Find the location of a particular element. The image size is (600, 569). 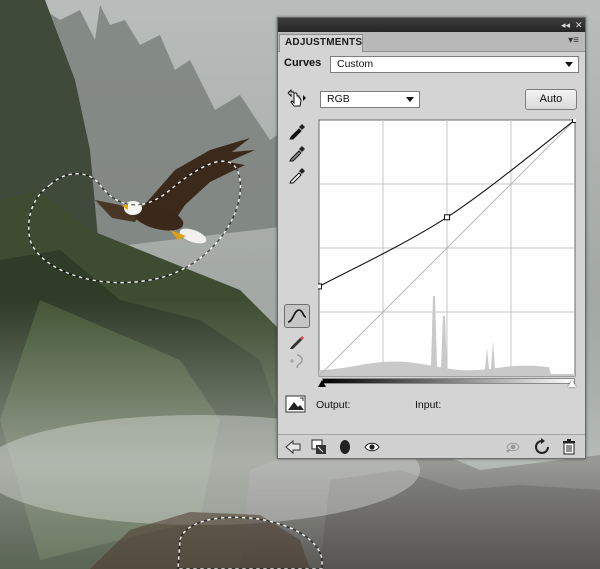

visibility-eye-icon is located at coordinates (372, 447).